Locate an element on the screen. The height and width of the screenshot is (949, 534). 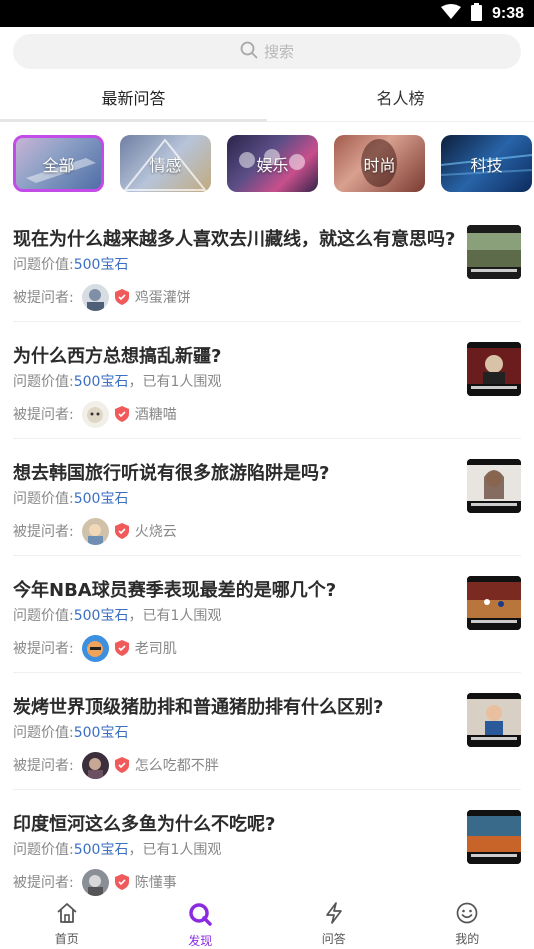
category-emotion: 情感 is located at coordinates (165, 163).